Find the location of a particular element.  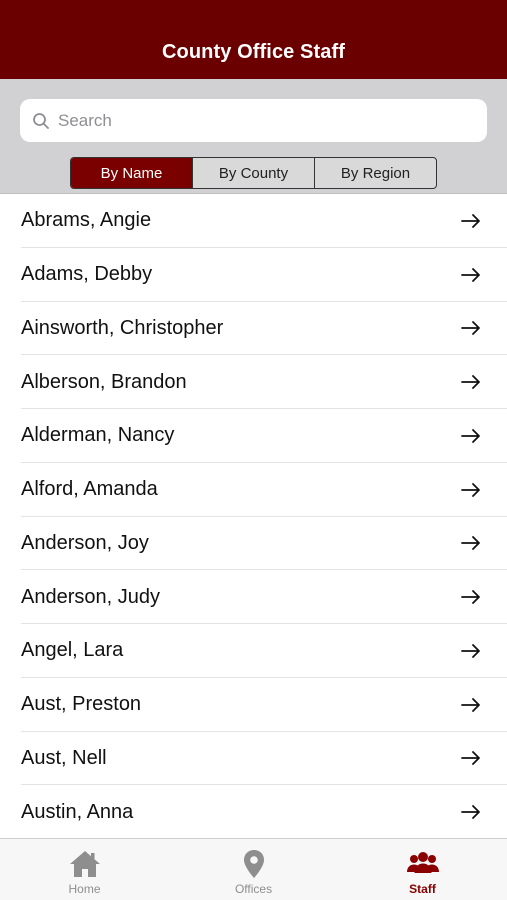

segment-by-county: By County is located at coordinates (254, 173).